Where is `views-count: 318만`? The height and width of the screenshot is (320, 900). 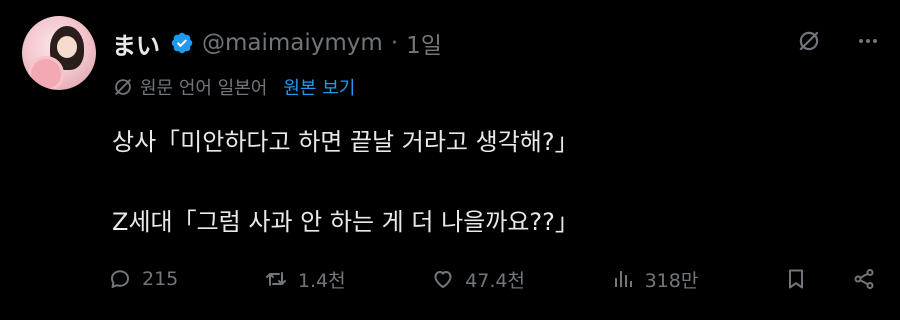
views-count: 318만 is located at coordinates (671, 280).